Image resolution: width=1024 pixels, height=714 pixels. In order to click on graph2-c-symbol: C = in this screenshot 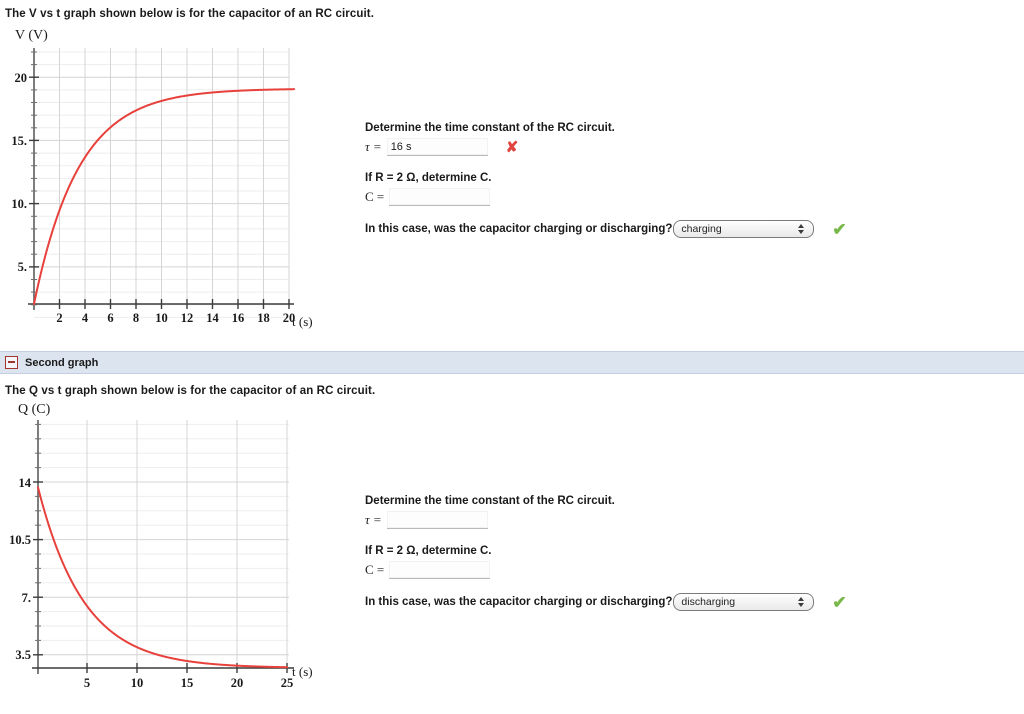, I will do `click(375, 569)`.